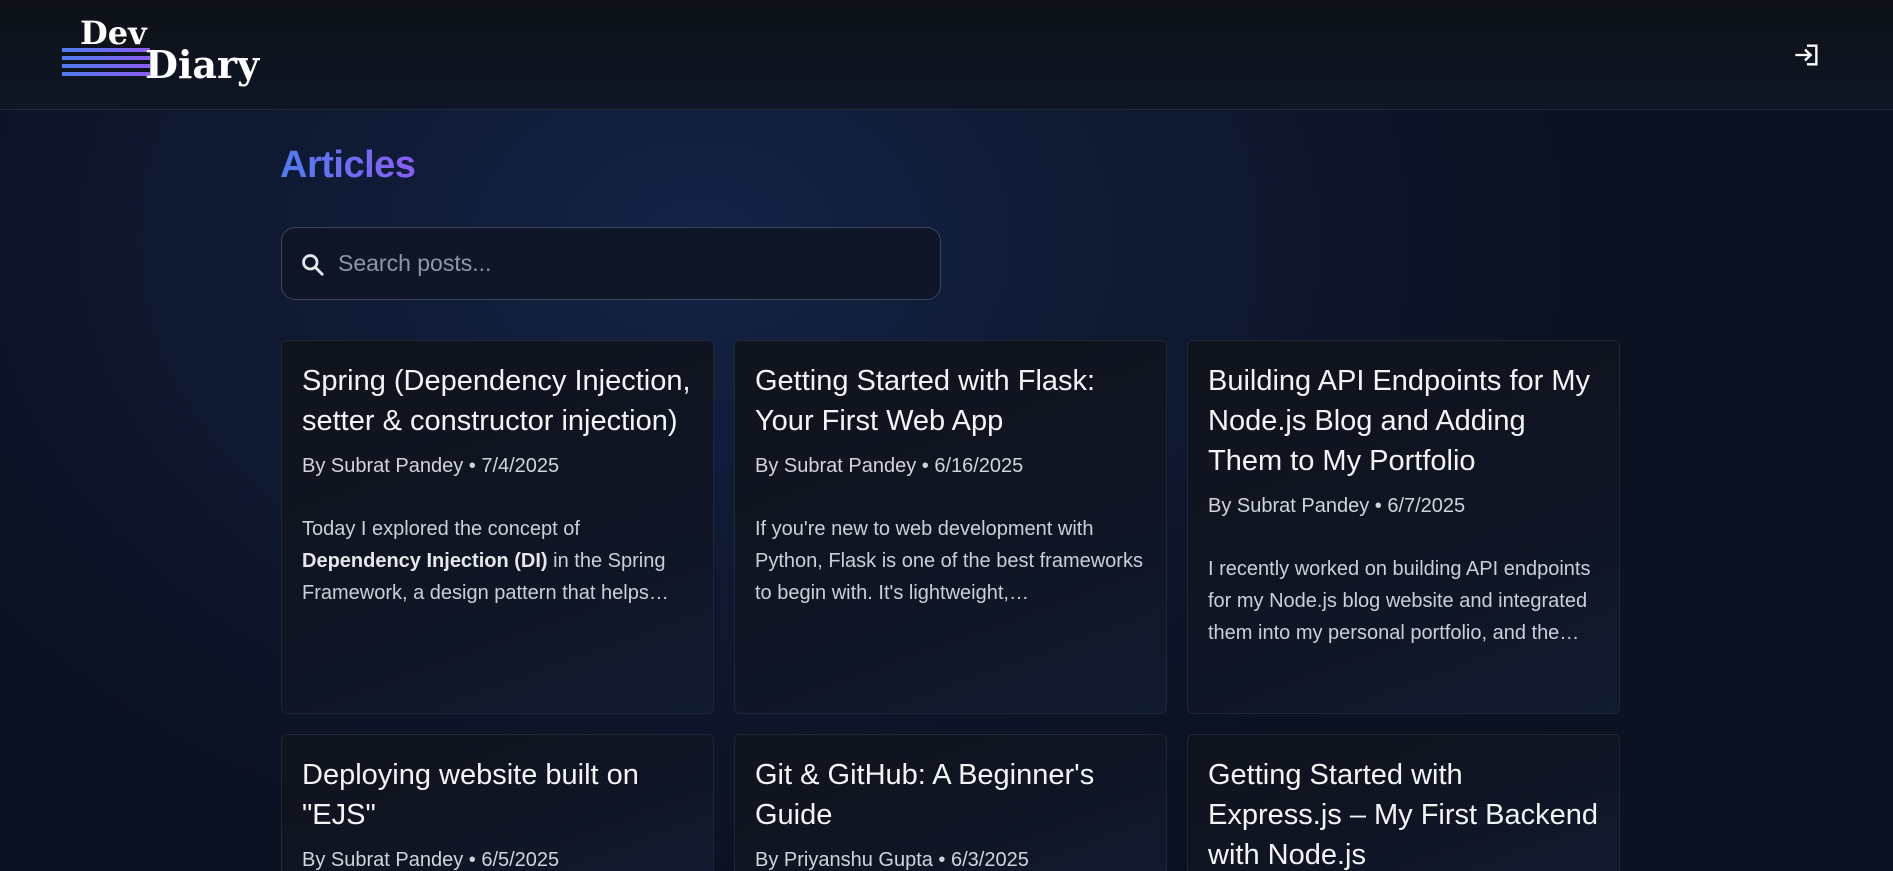 This screenshot has height=871, width=1893. What do you see at coordinates (431, 466) in the screenshot?
I see `post-meta: By Subrat Pandey • 7/4/2025` at bounding box center [431, 466].